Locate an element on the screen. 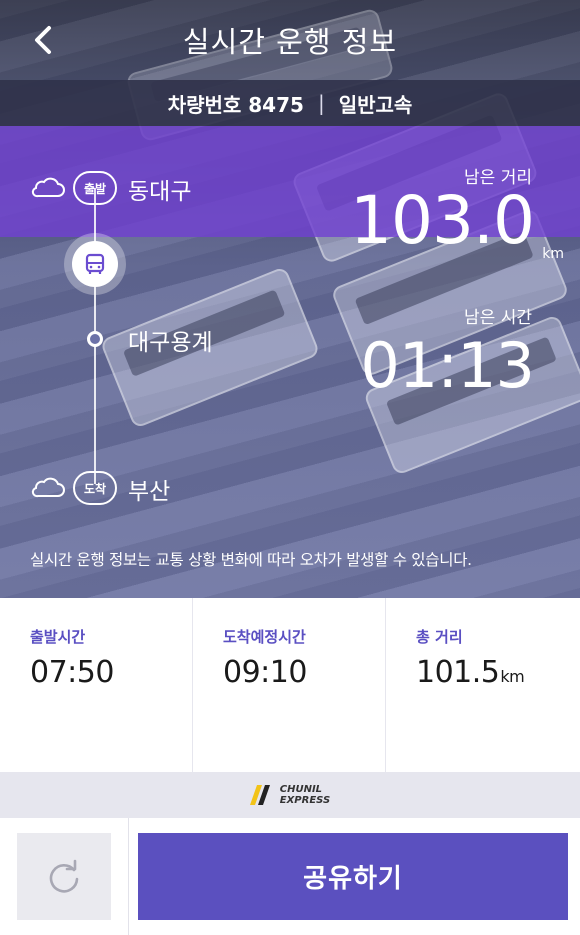  total-distance-value-wrap: 101.5km is located at coordinates (498, 672).